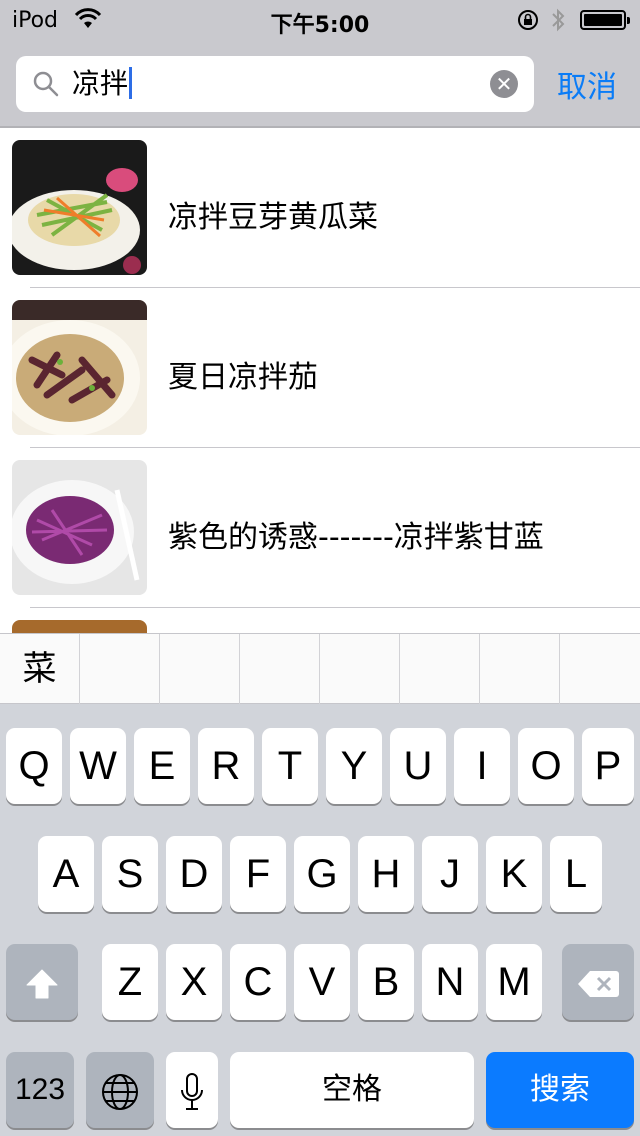 The height and width of the screenshot is (1136, 640). I want to click on key: C, so click(258, 982).